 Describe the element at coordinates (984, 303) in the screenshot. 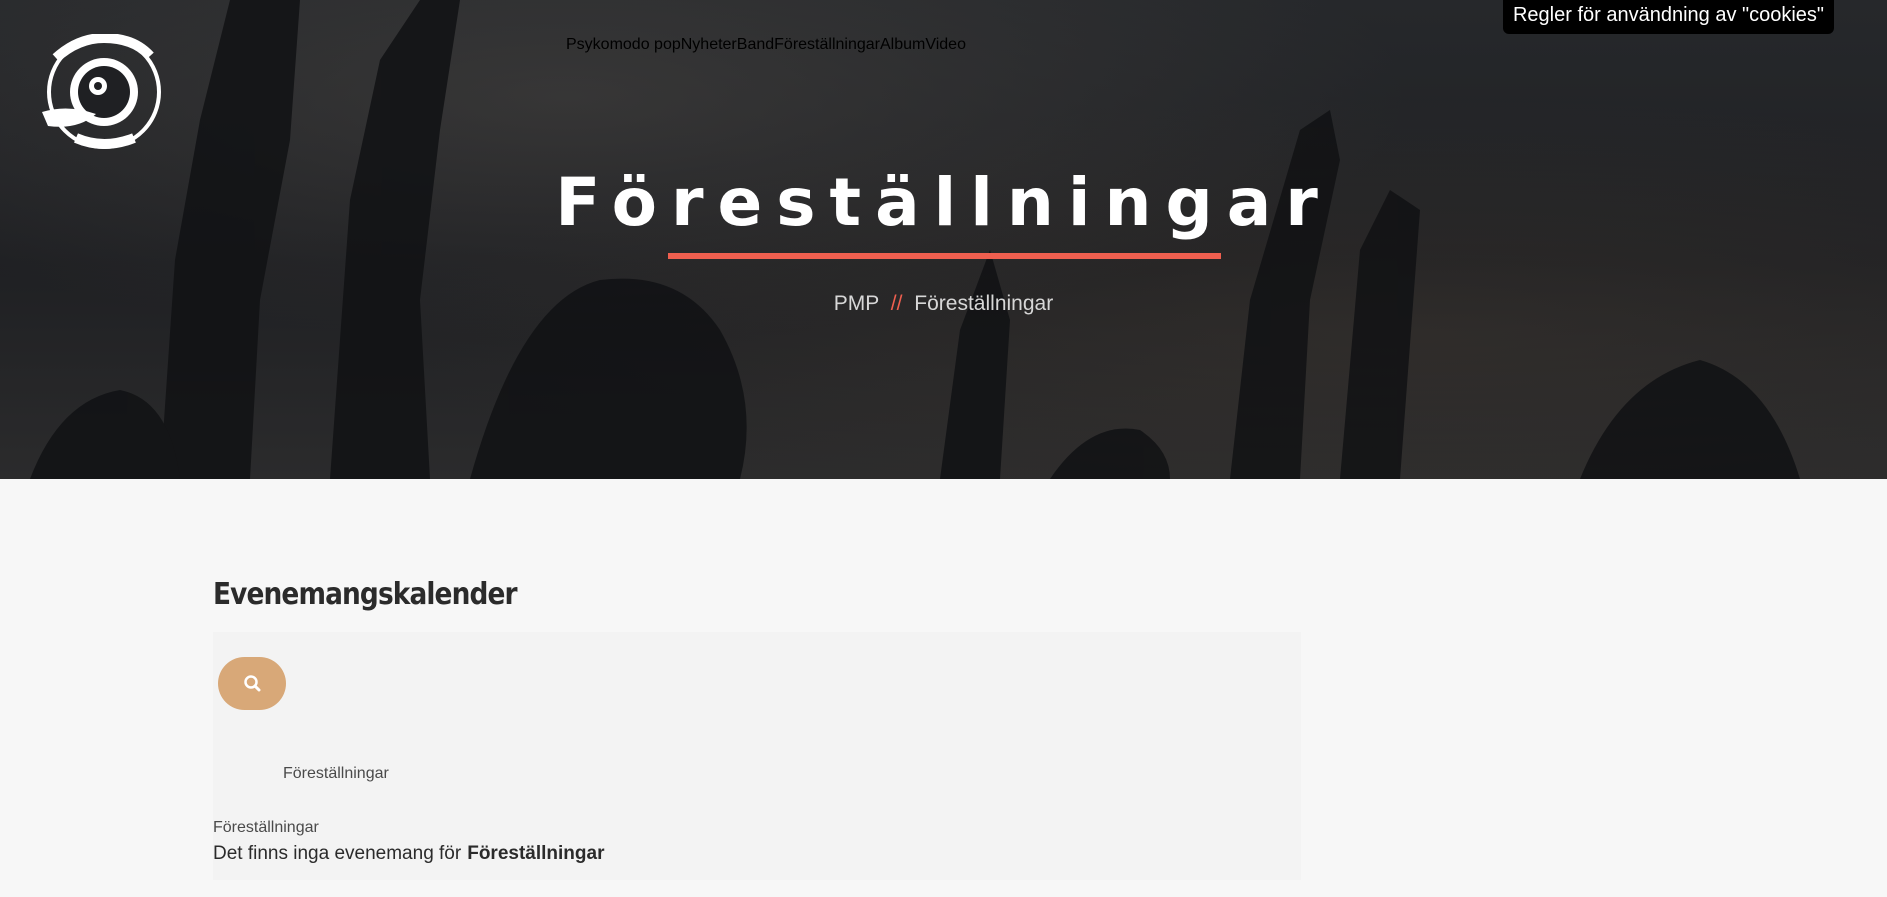

I see `breadcrumb-current: Föreställningar` at that location.